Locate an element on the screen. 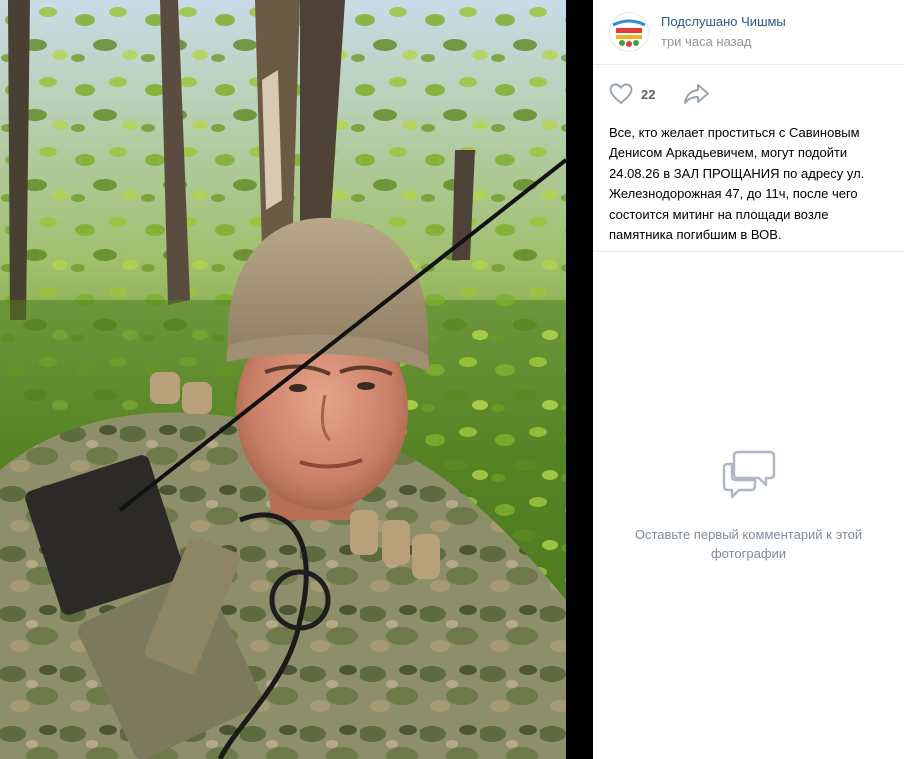  community-logo-icon is located at coordinates (629, 32).